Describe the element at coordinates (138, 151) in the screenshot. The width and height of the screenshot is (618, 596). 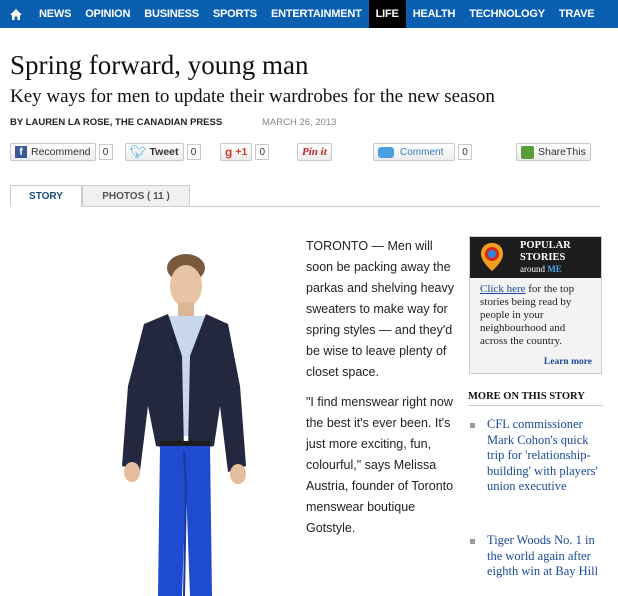
I see `twitter-icon: 🐦︎` at that location.